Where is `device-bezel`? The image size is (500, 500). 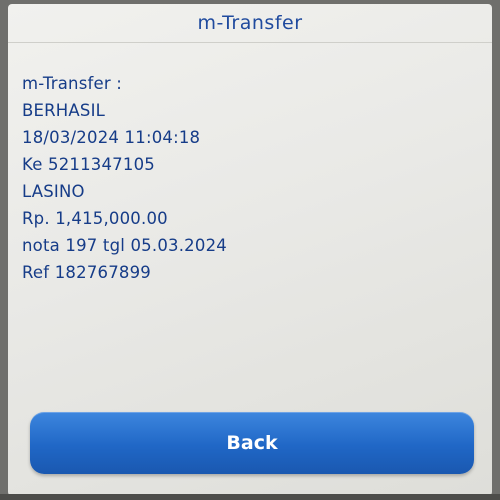
device-bezel is located at coordinates (250, 497).